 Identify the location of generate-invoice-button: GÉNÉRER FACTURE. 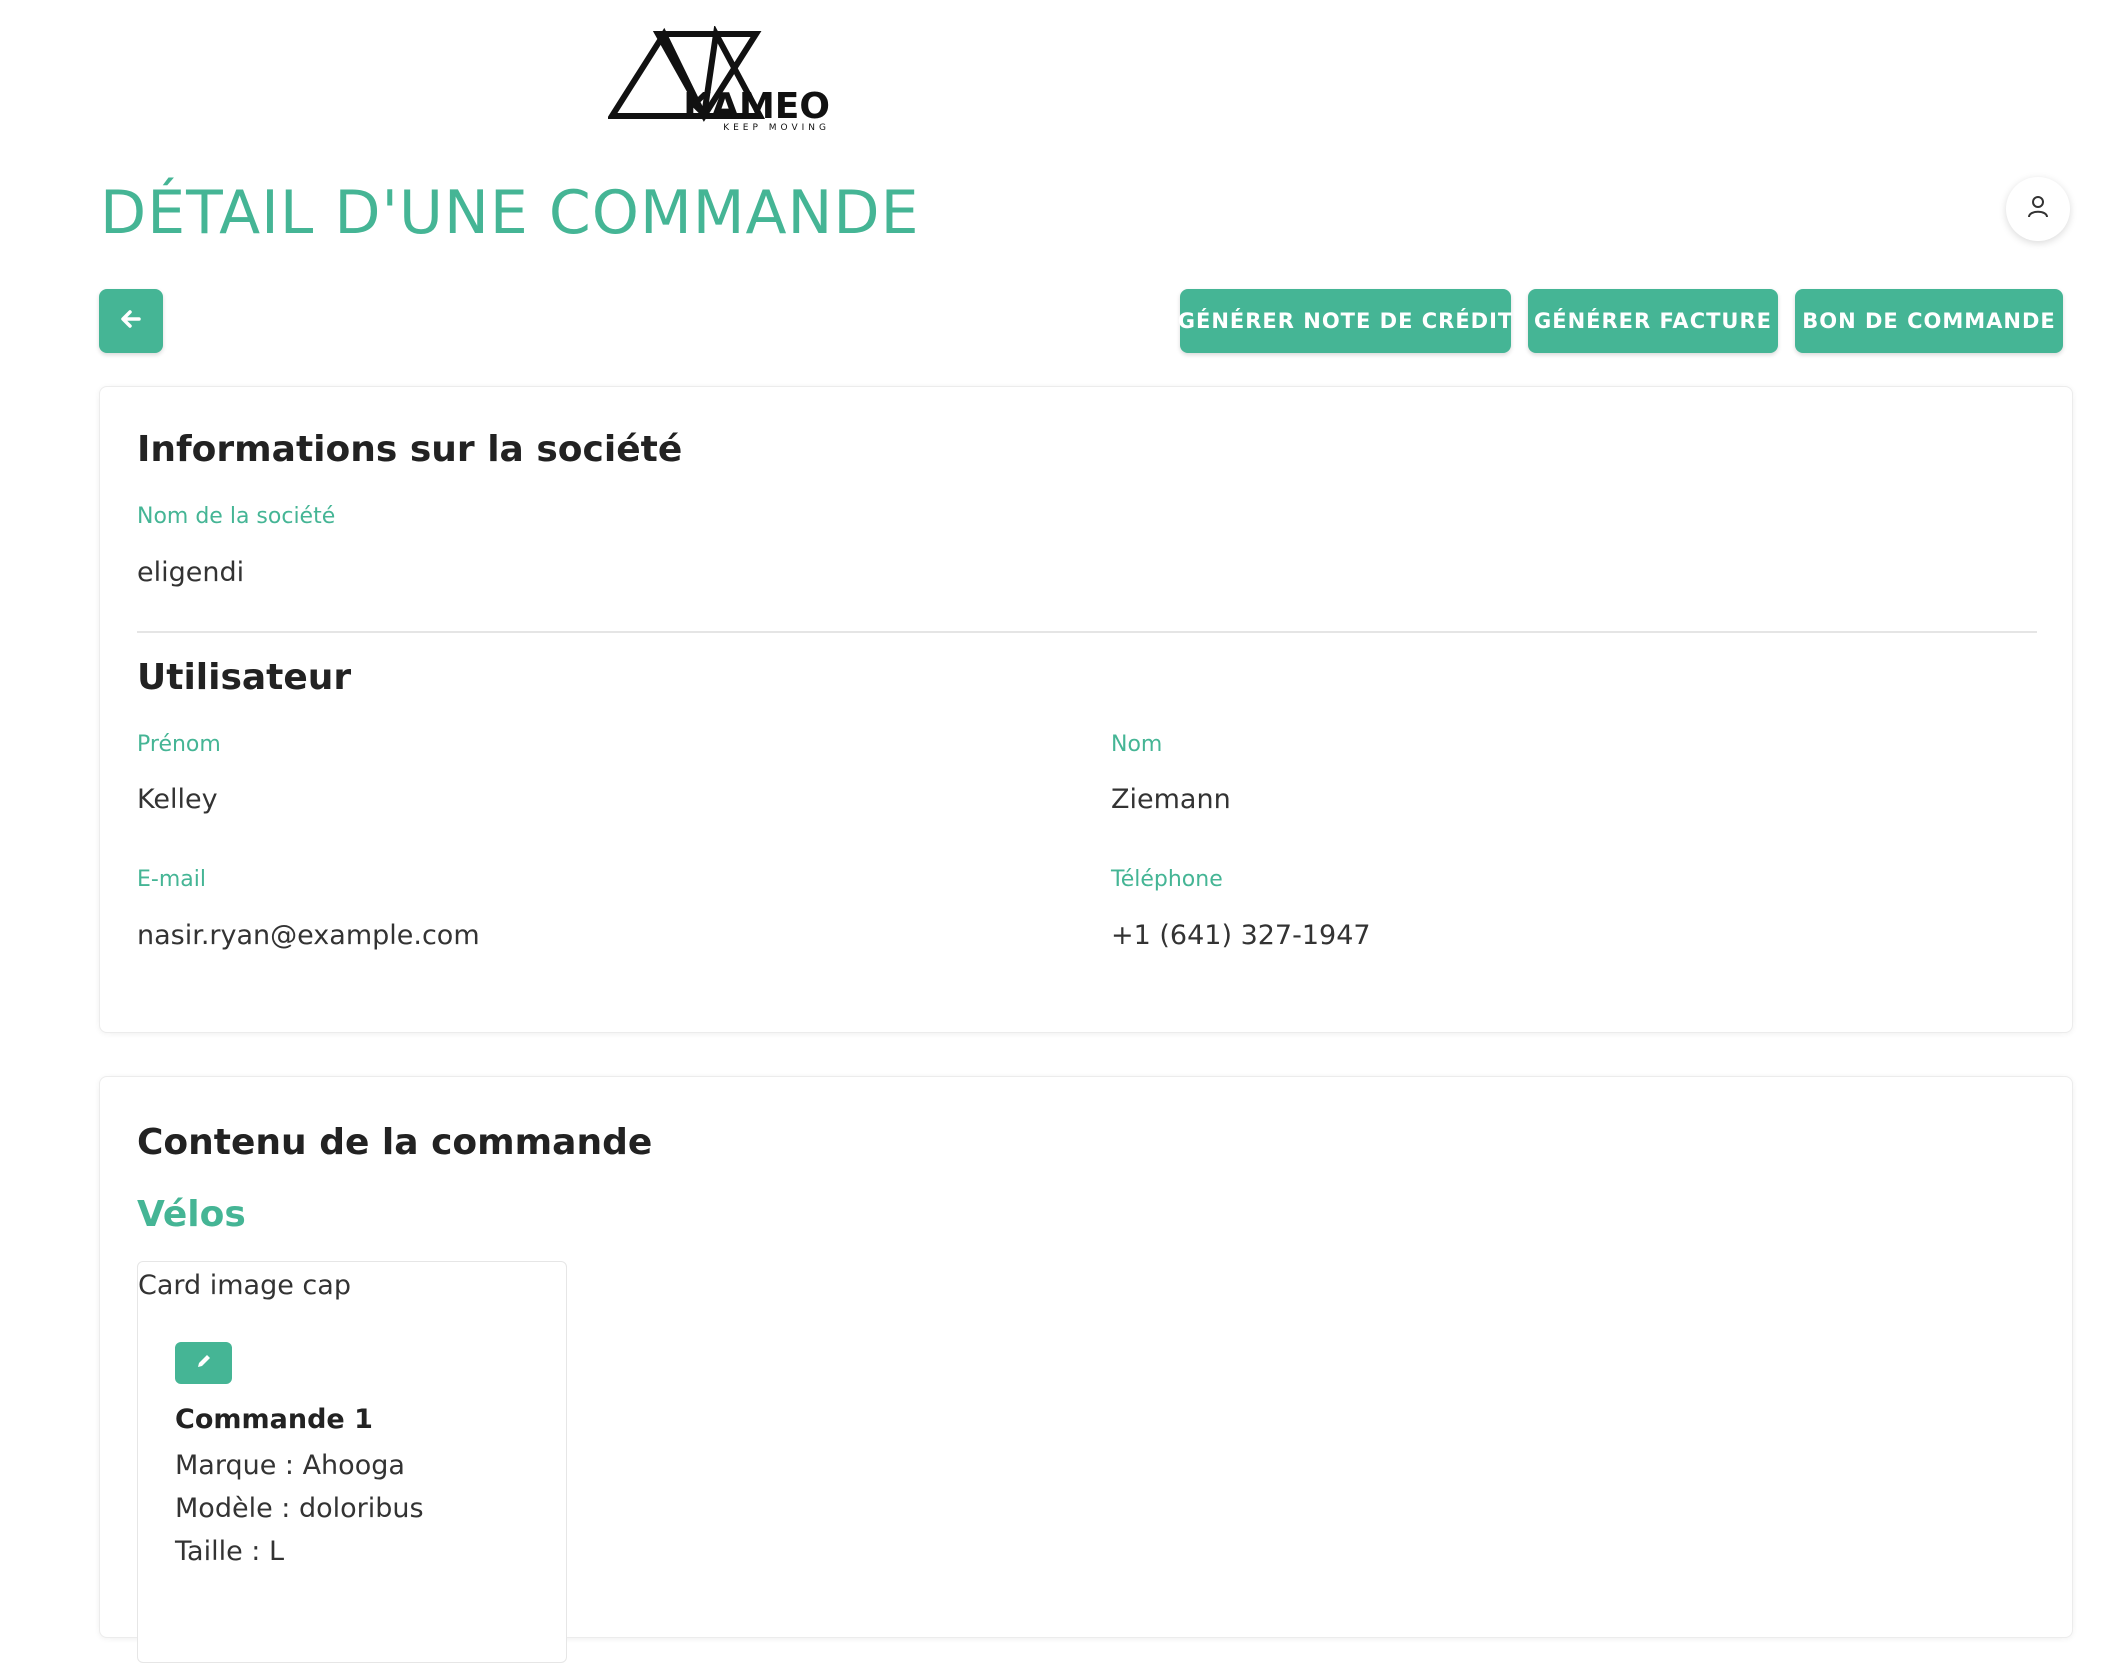
(1653, 321).